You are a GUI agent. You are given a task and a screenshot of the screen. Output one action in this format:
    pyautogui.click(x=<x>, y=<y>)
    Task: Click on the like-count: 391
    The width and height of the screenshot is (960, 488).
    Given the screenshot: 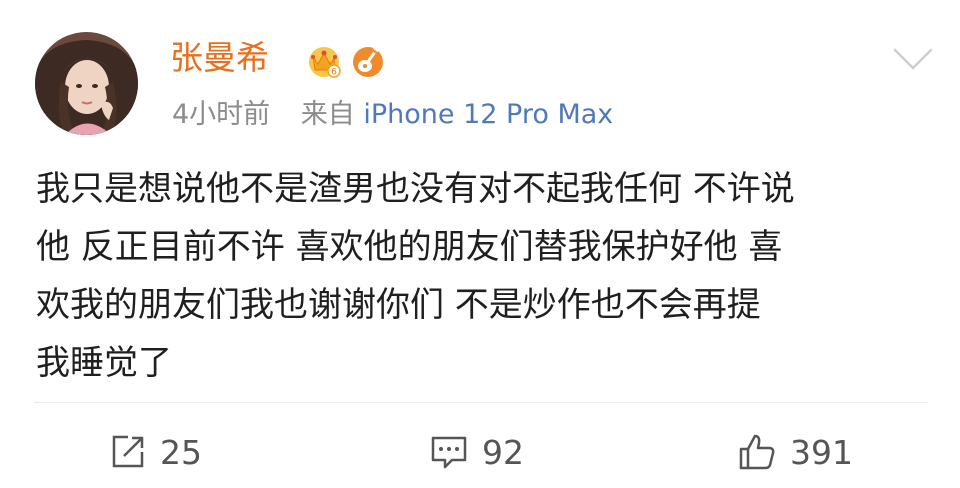 What is the action you would take?
    pyautogui.click(x=821, y=452)
    